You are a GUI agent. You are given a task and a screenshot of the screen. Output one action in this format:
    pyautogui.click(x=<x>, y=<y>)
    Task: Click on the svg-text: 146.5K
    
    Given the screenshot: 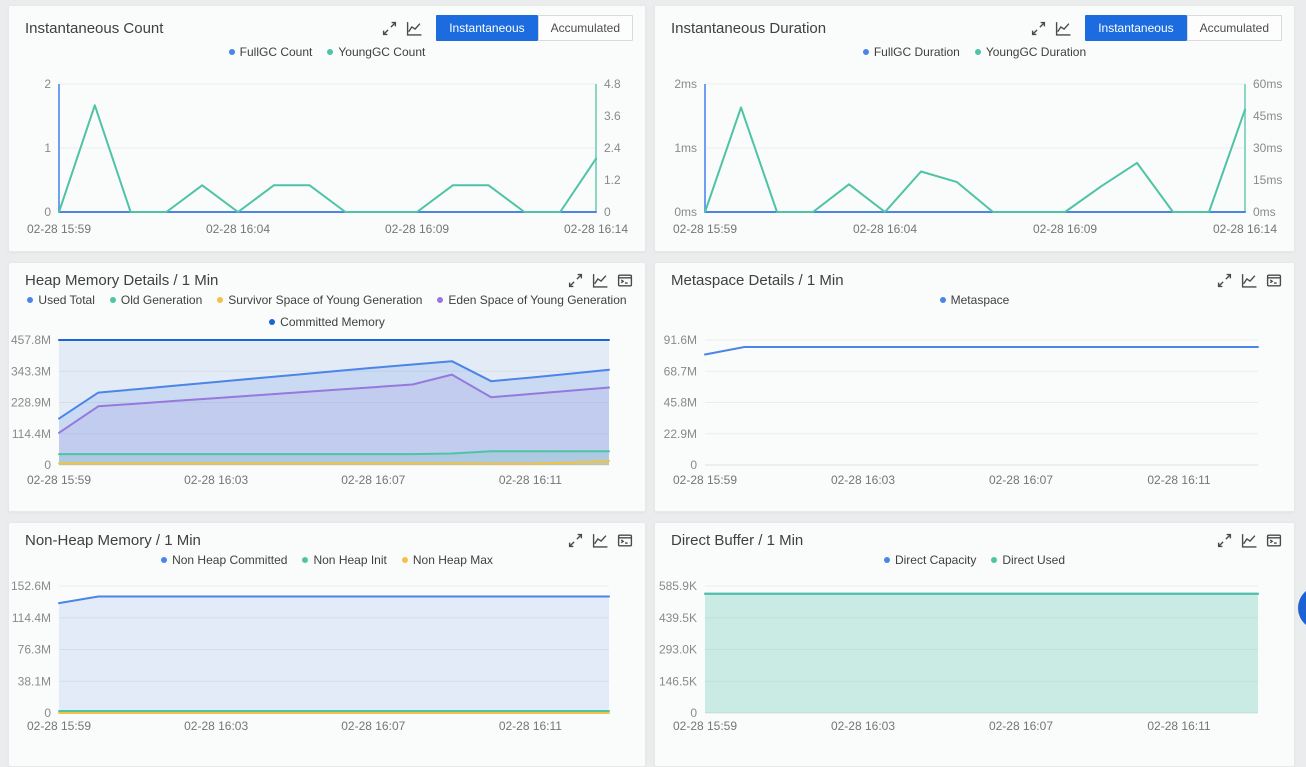 What is the action you would take?
    pyautogui.click(x=678, y=681)
    